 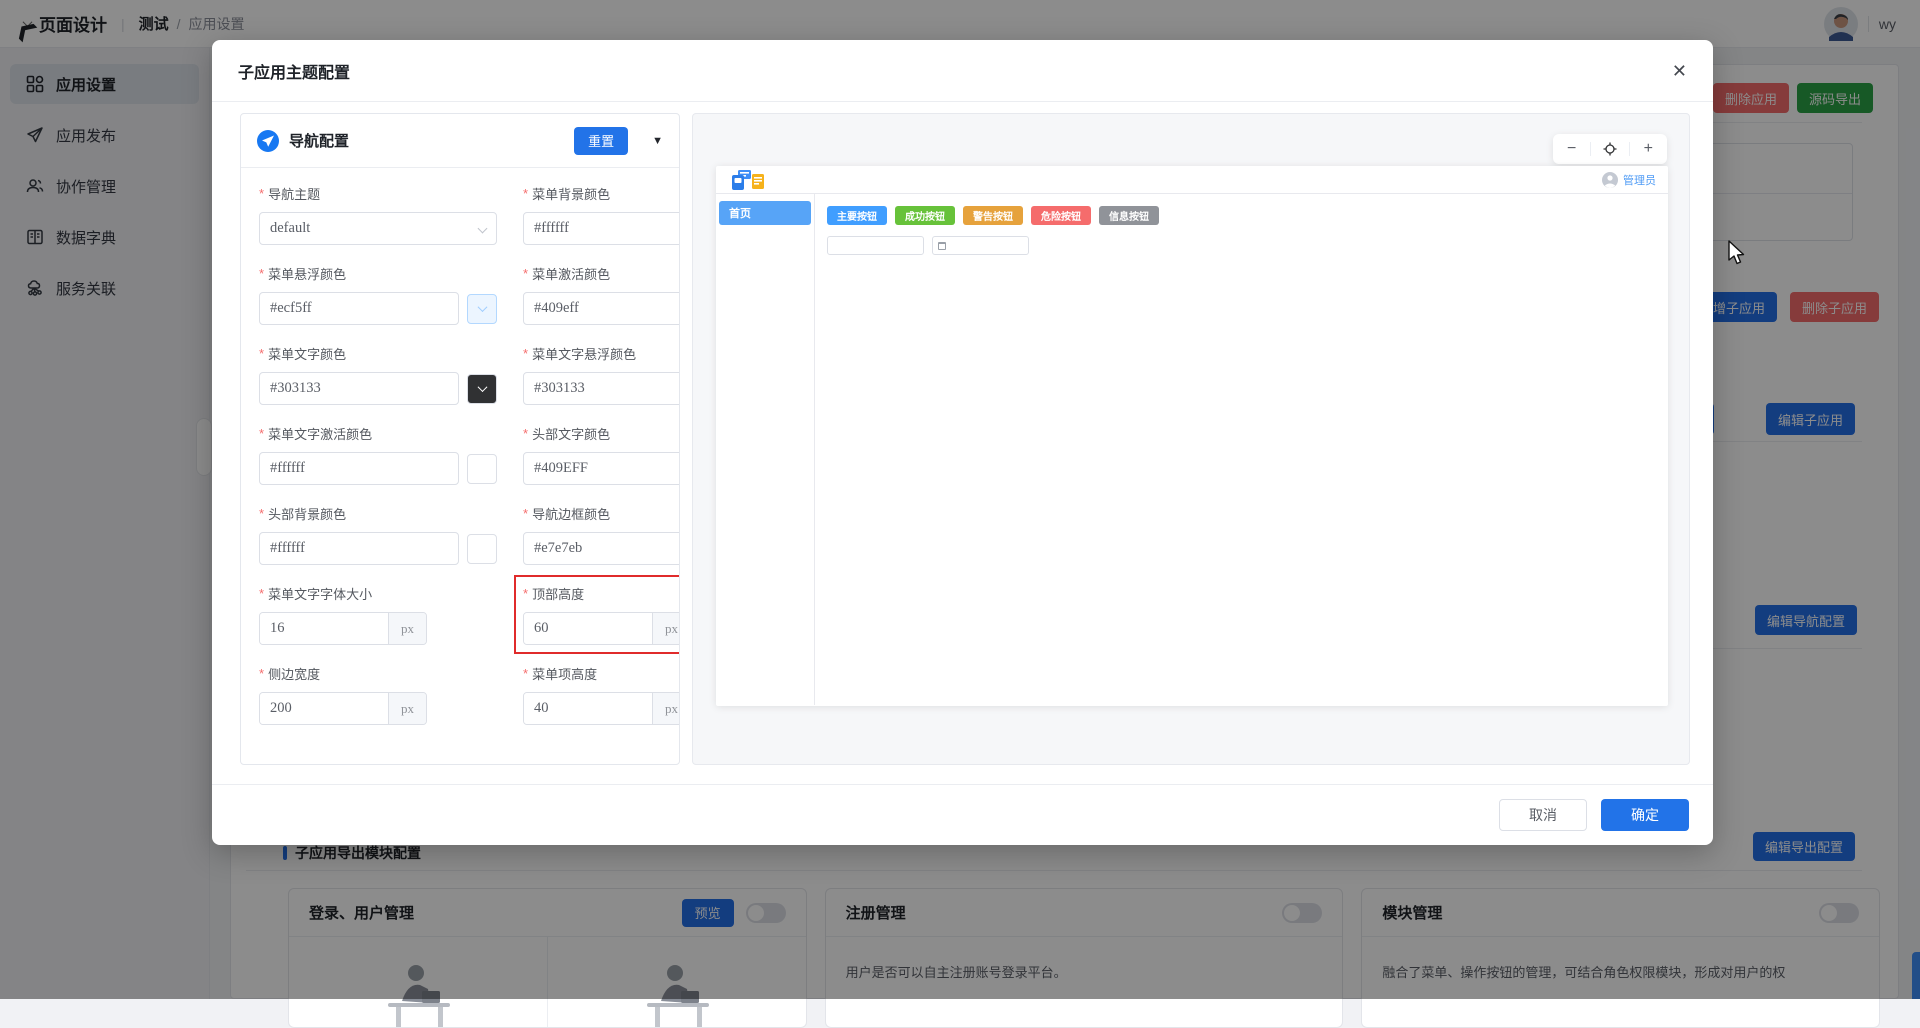 I want to click on preview-zoom-toolbar: − +, so click(x=1610, y=149).